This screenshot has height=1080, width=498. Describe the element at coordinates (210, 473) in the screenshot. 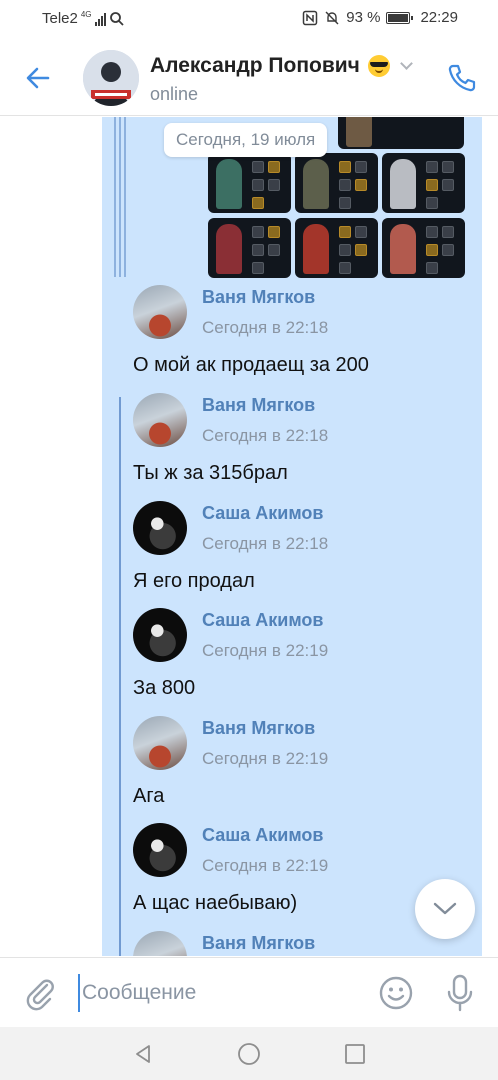

I see `message-text: Ты ж за 315брал` at that location.